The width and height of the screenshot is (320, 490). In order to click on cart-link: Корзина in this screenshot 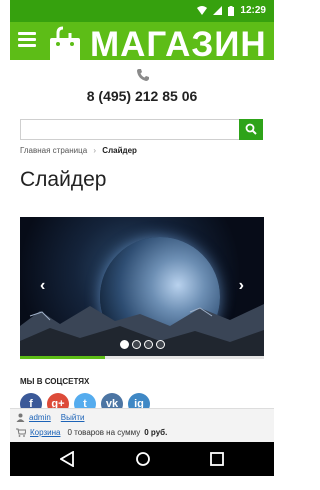, I will do `click(45, 432)`.